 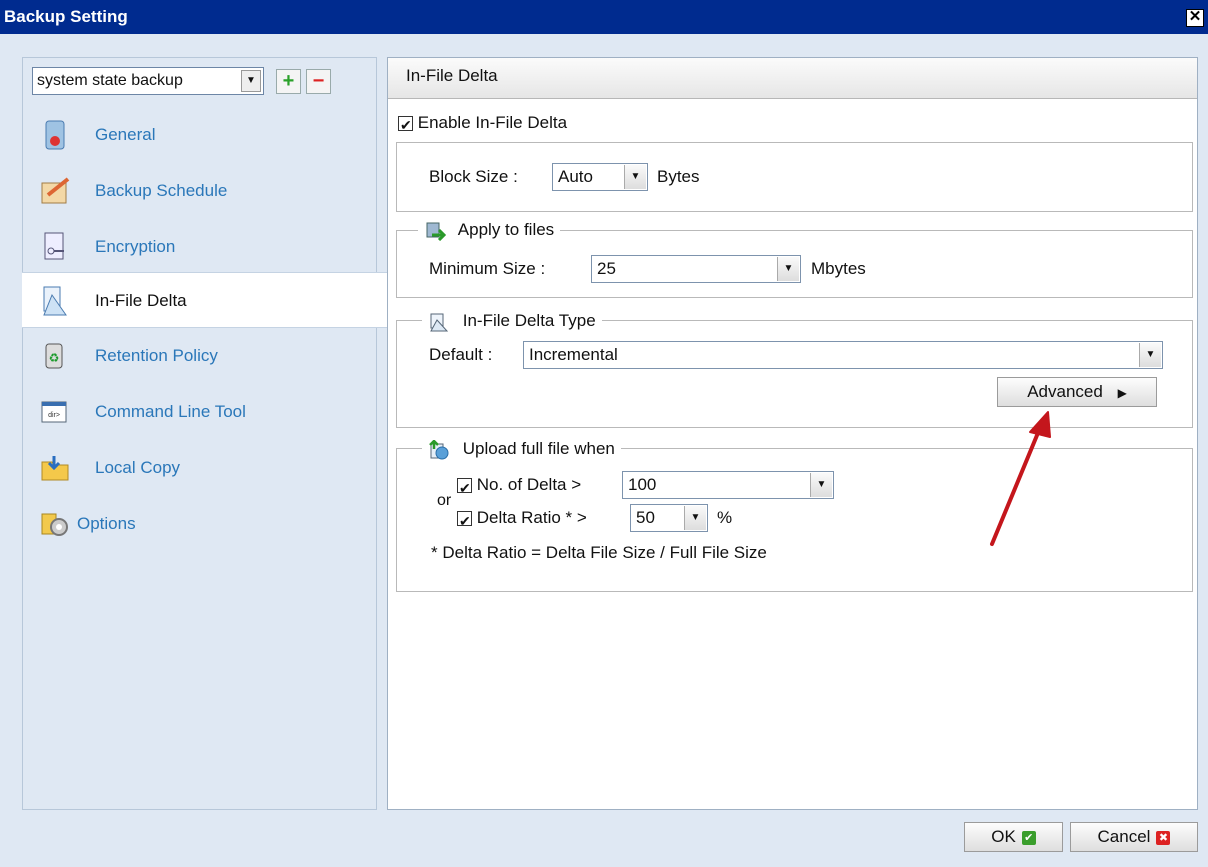 I want to click on cancel-button: Cancel ✖, so click(x=1134, y=837).